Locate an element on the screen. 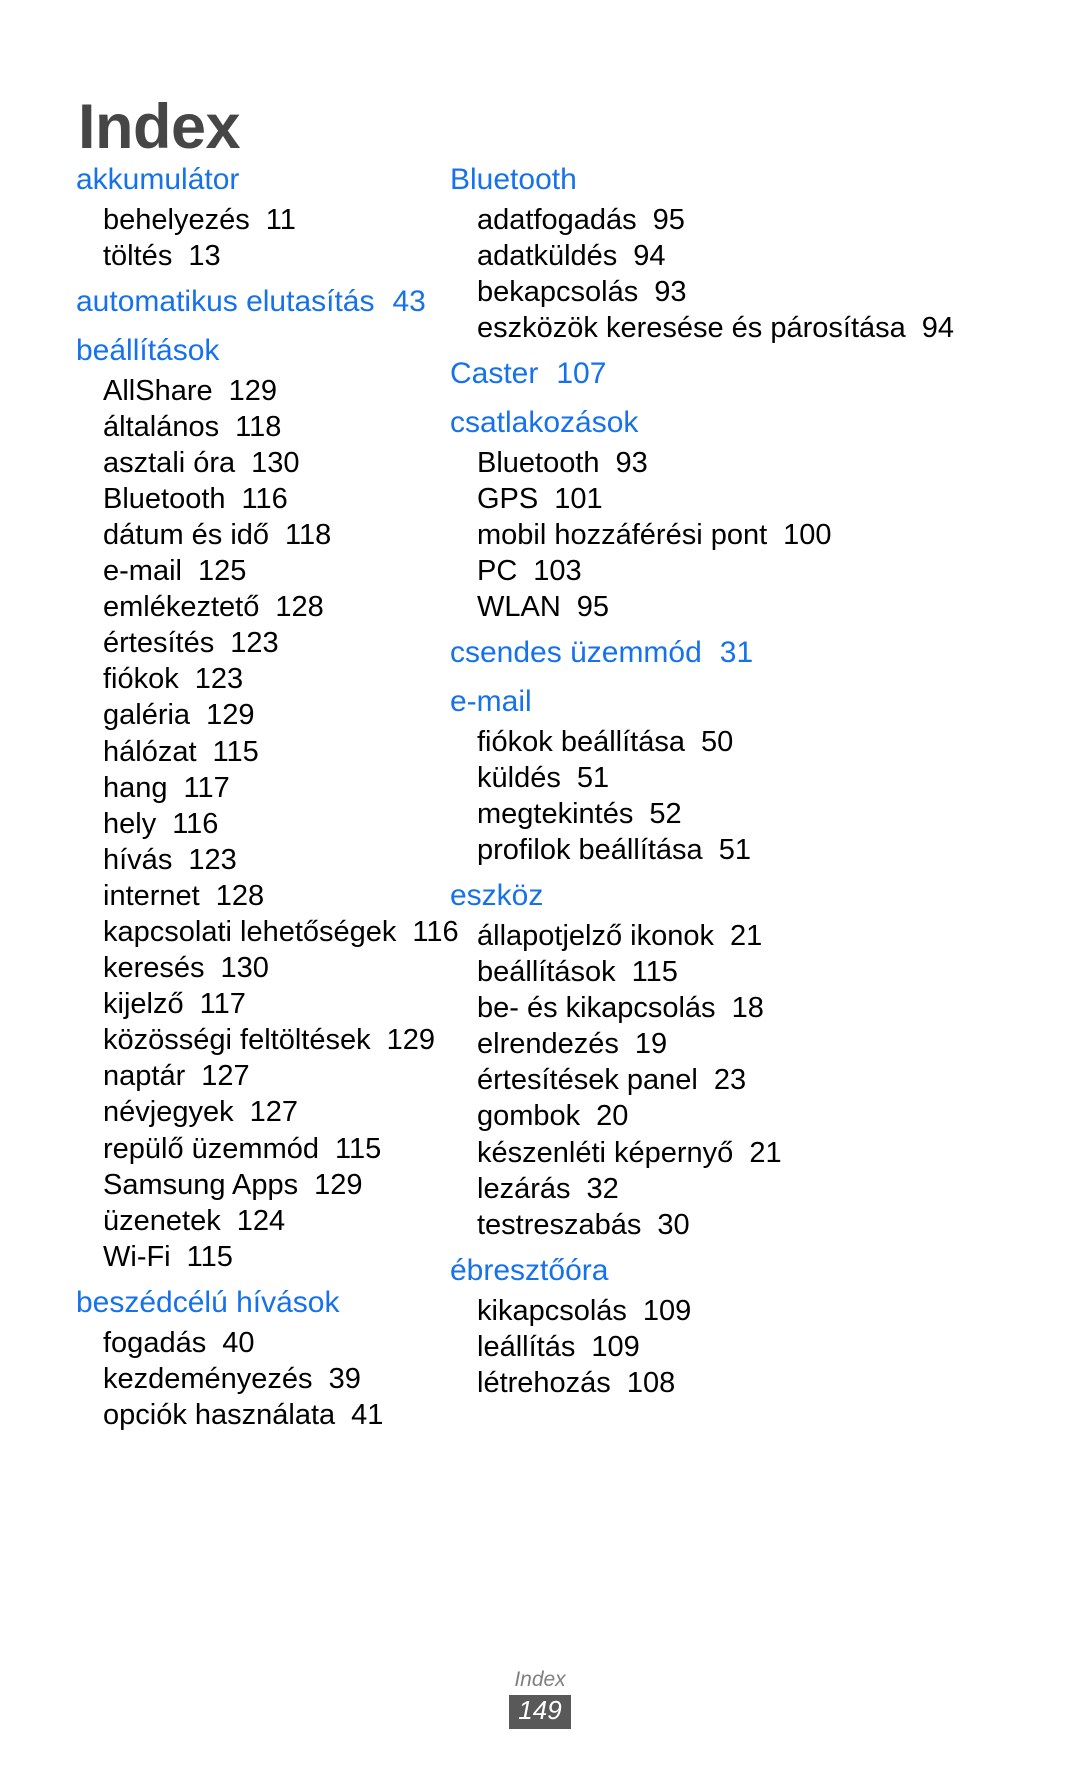 The image size is (1080, 1771). index-entry: értesítések panel 23 is located at coordinates (753, 1080).